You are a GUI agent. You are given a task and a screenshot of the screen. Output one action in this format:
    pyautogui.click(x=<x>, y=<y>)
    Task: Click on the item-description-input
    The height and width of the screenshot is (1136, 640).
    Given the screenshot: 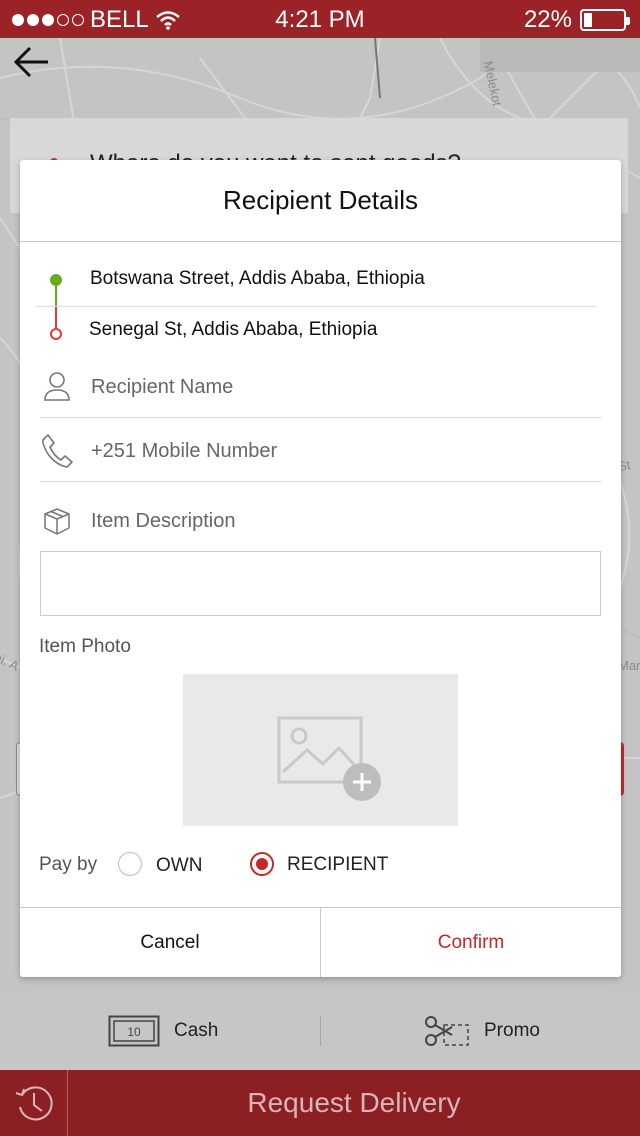 What is the action you would take?
    pyautogui.click(x=320, y=583)
    